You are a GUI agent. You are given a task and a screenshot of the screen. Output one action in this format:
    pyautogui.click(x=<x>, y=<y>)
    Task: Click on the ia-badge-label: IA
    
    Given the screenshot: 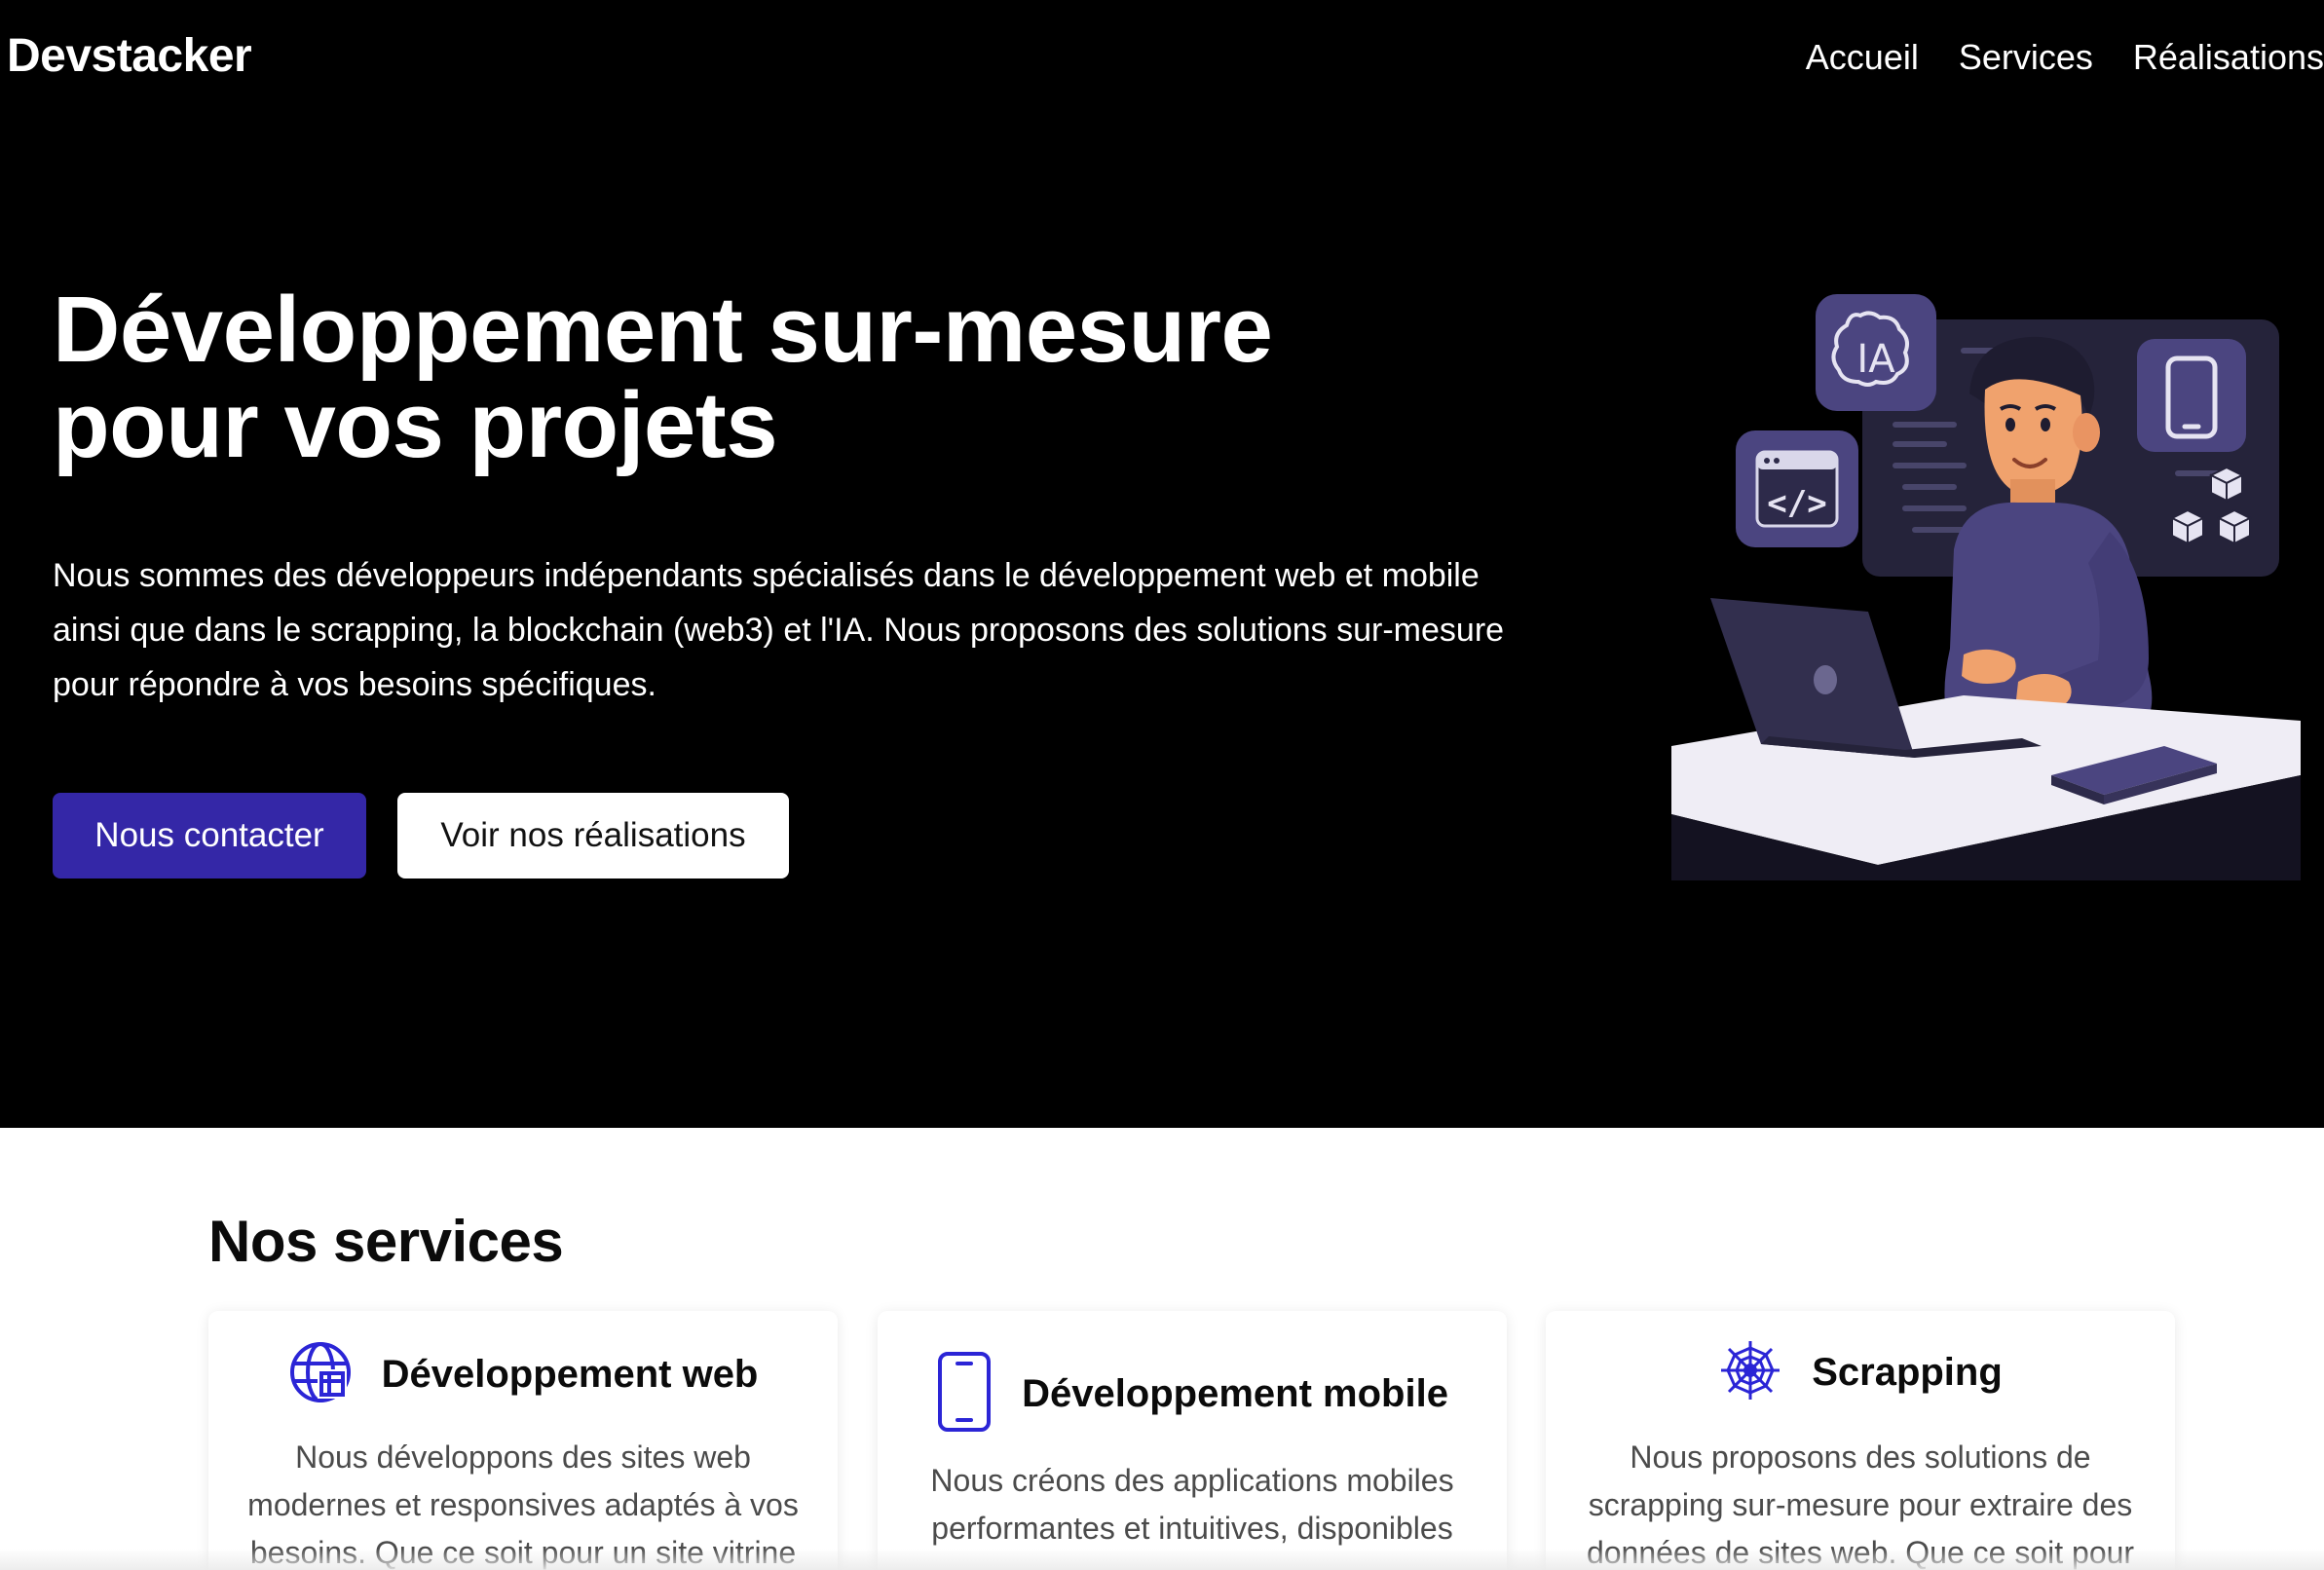 What is the action you would take?
    pyautogui.click(x=1875, y=359)
    